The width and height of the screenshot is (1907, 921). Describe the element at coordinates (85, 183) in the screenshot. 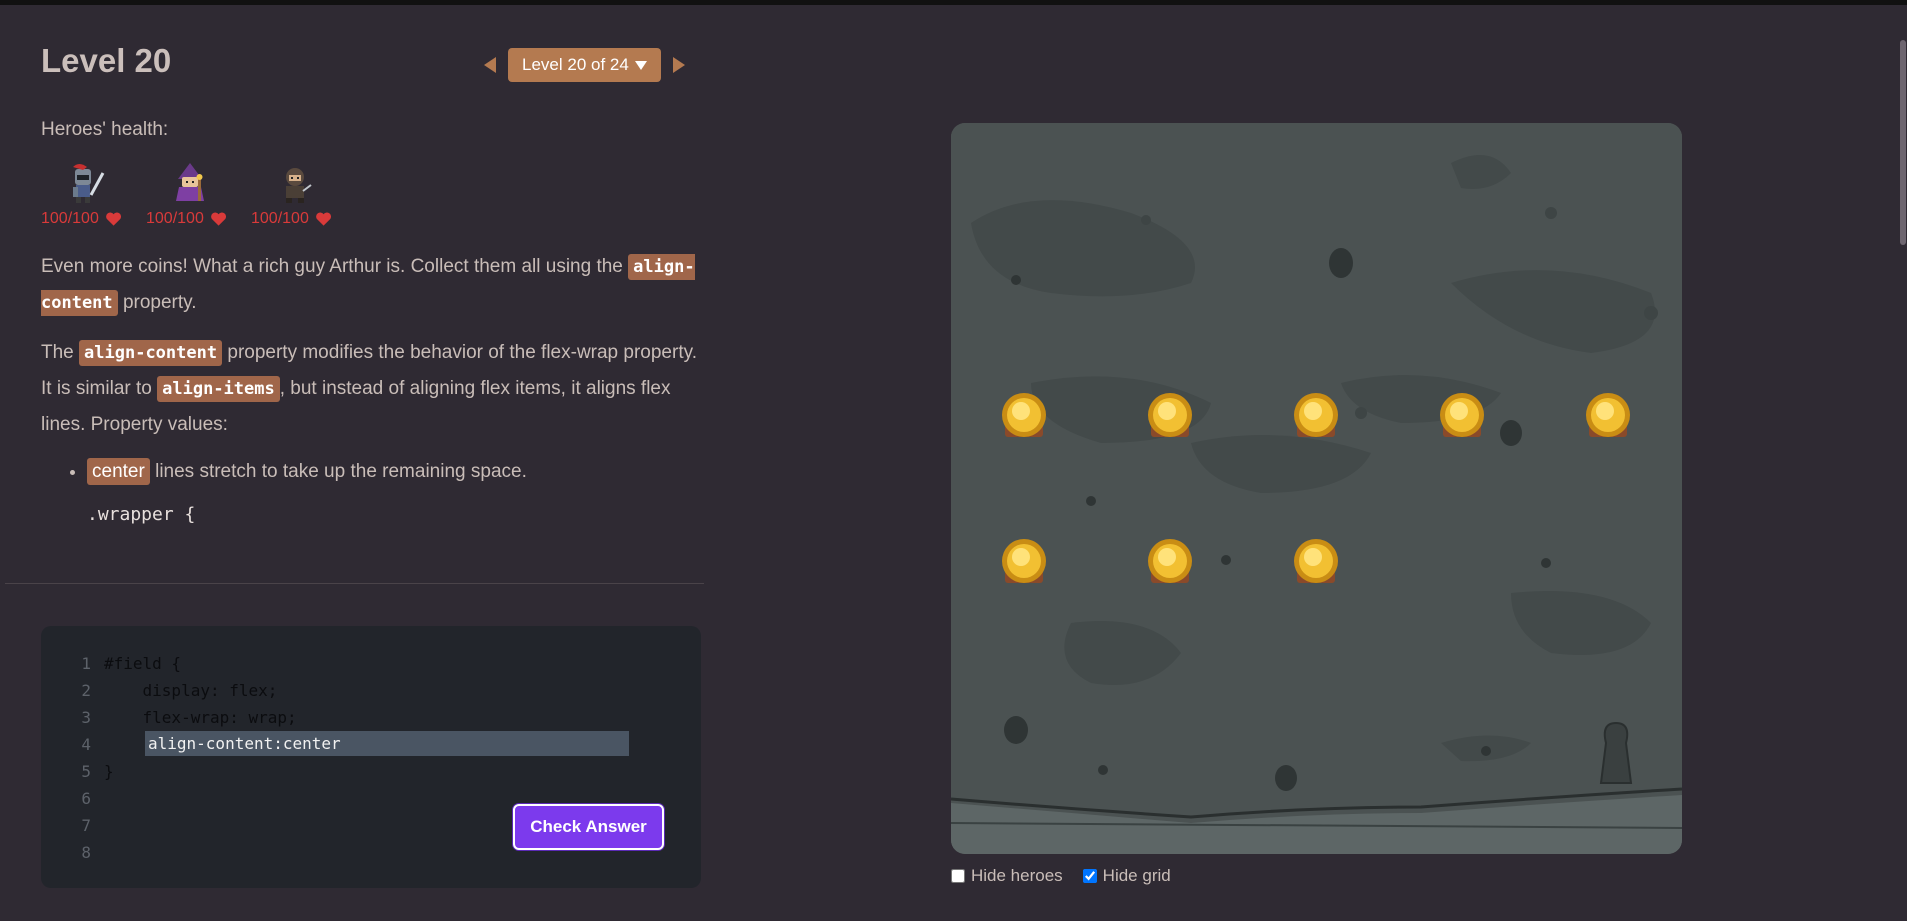

I see `knight-sprite-icon` at that location.